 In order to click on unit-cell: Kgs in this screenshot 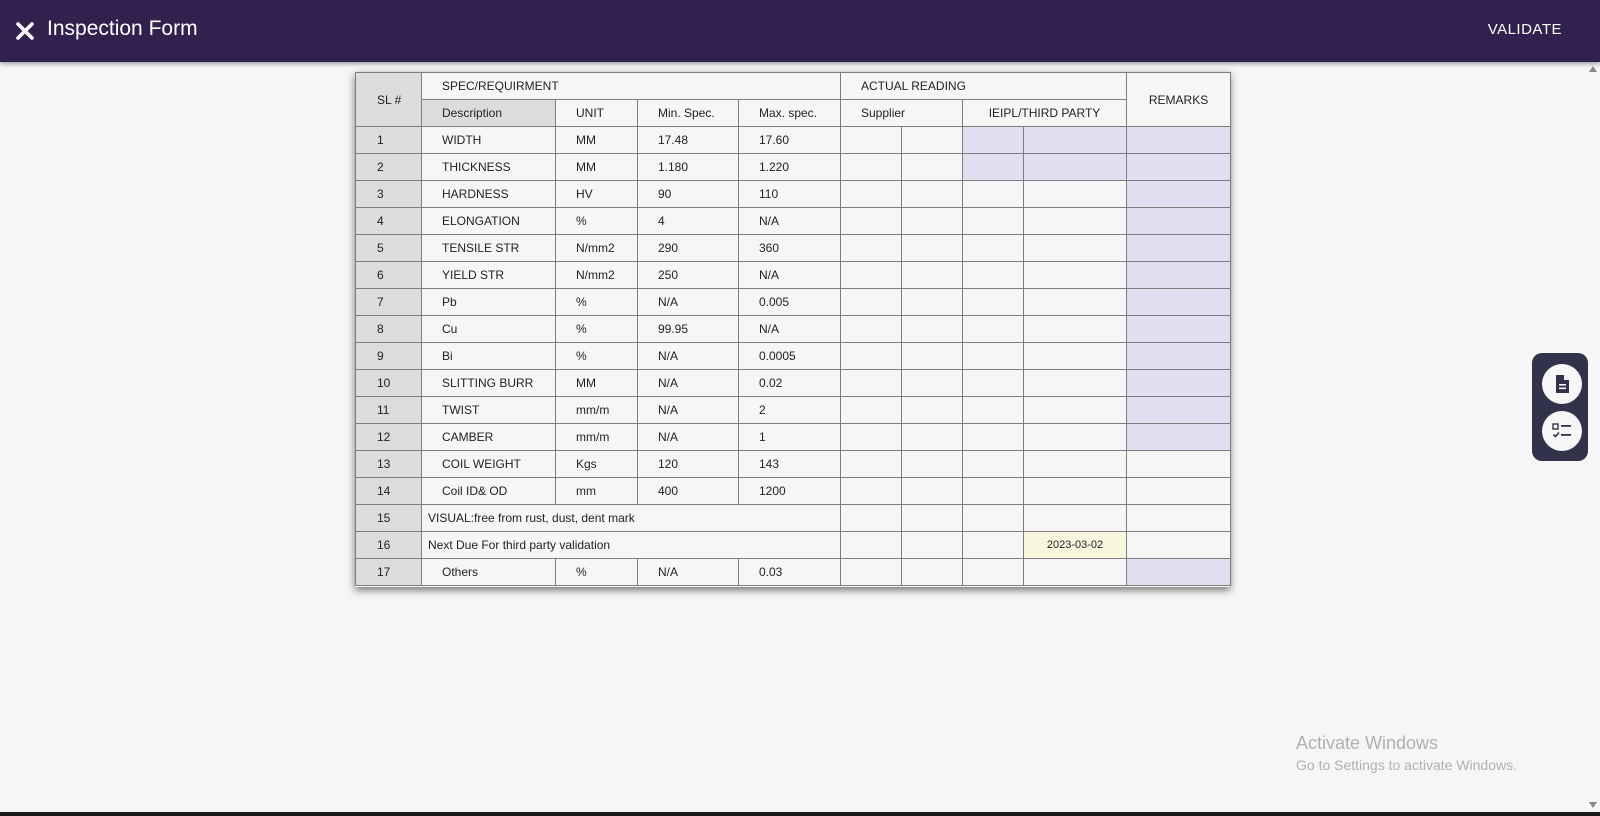, I will do `click(596, 464)`.